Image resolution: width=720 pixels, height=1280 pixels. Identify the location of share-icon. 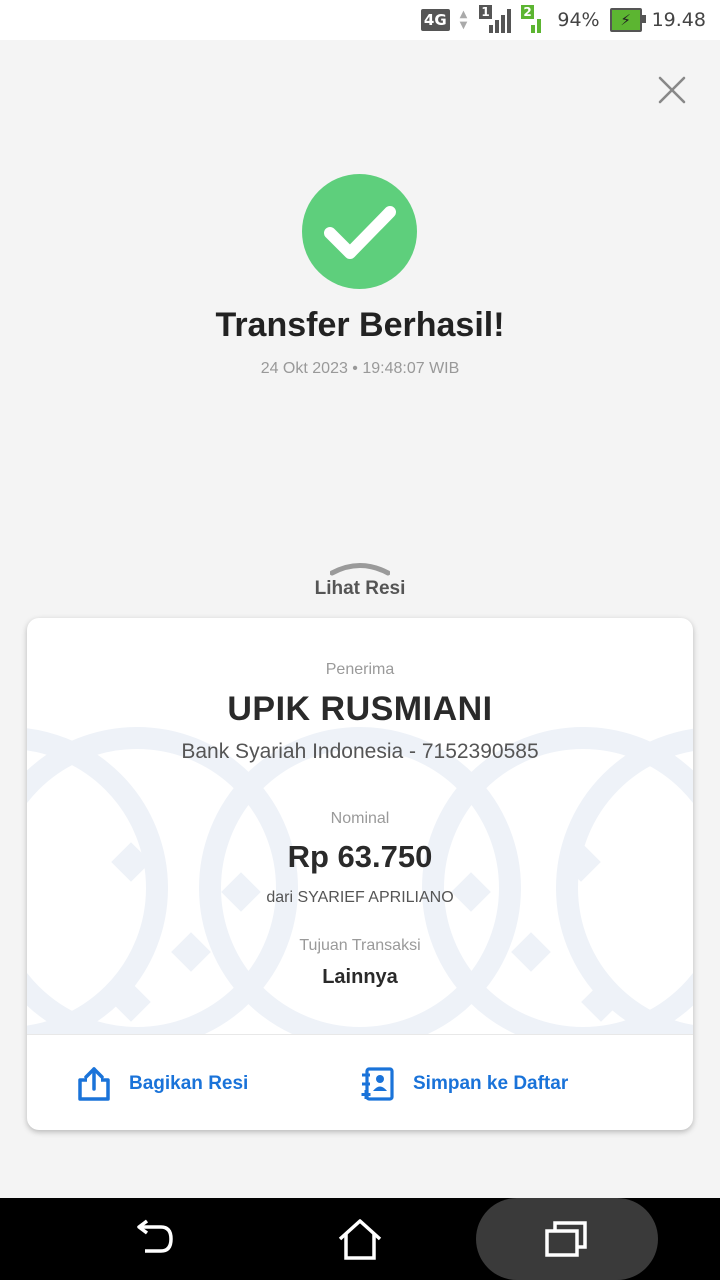
(94, 1084).